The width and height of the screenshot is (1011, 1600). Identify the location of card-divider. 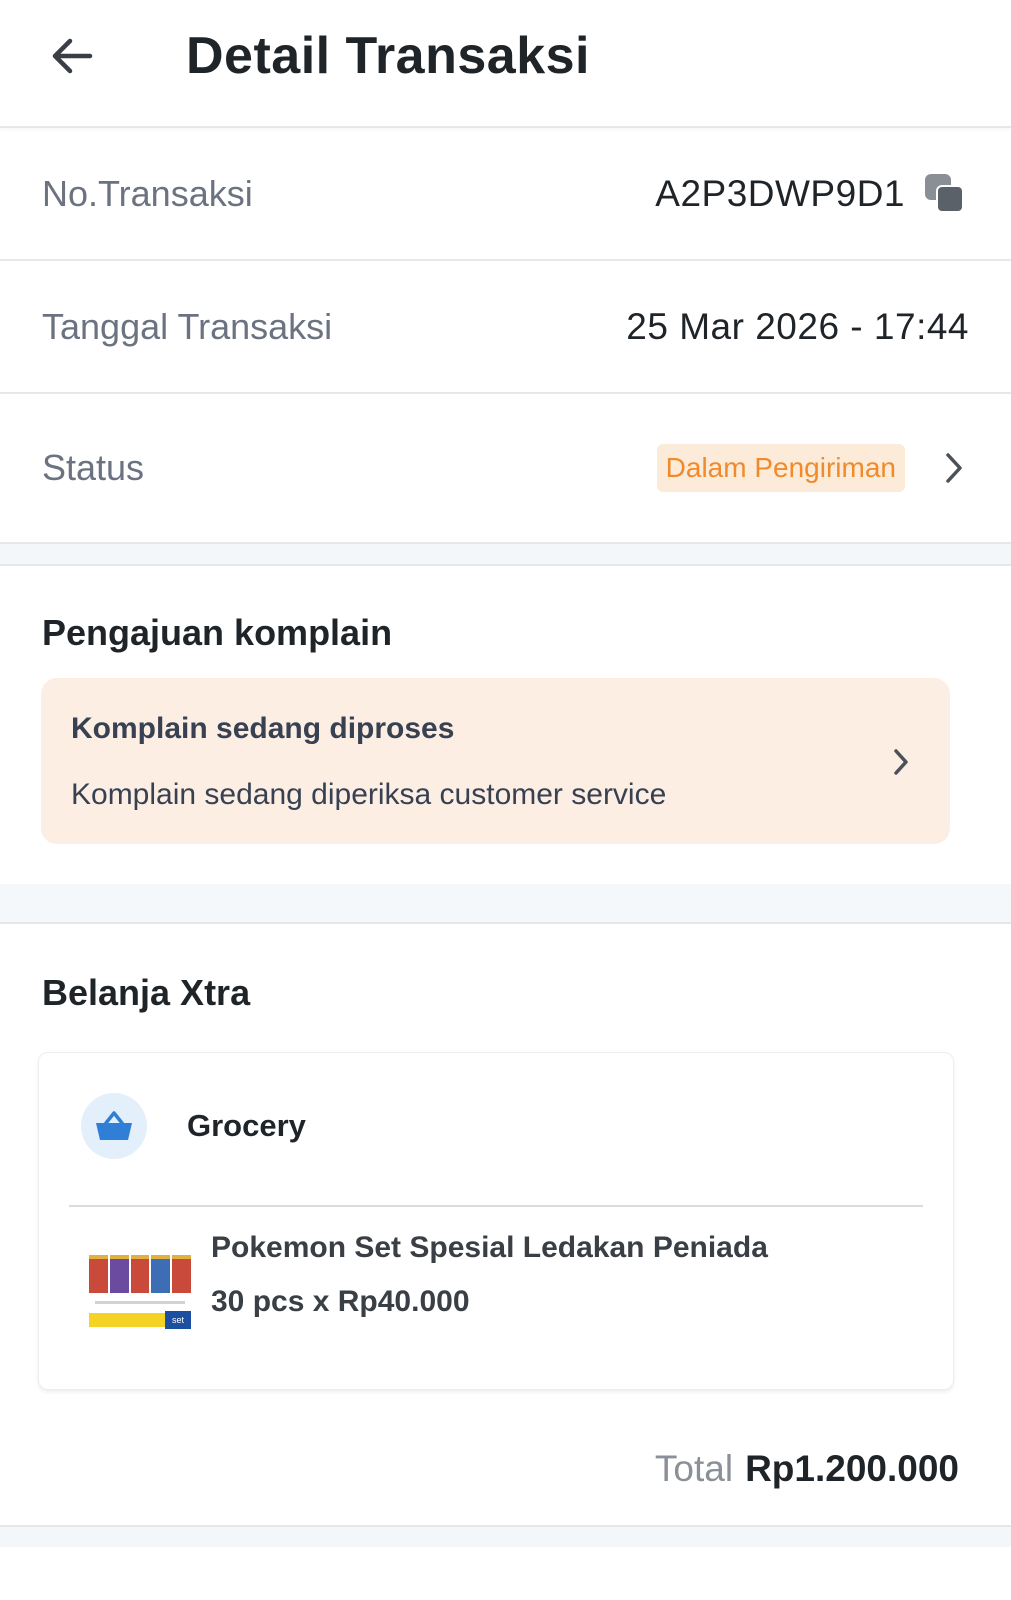
(496, 1206).